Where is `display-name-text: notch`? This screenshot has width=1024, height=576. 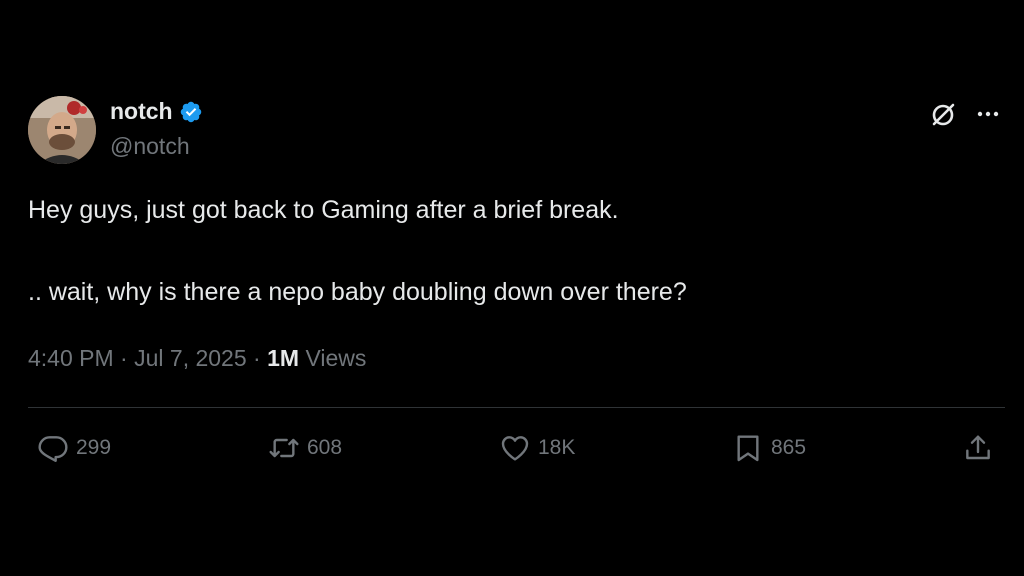 display-name-text: notch is located at coordinates (141, 111).